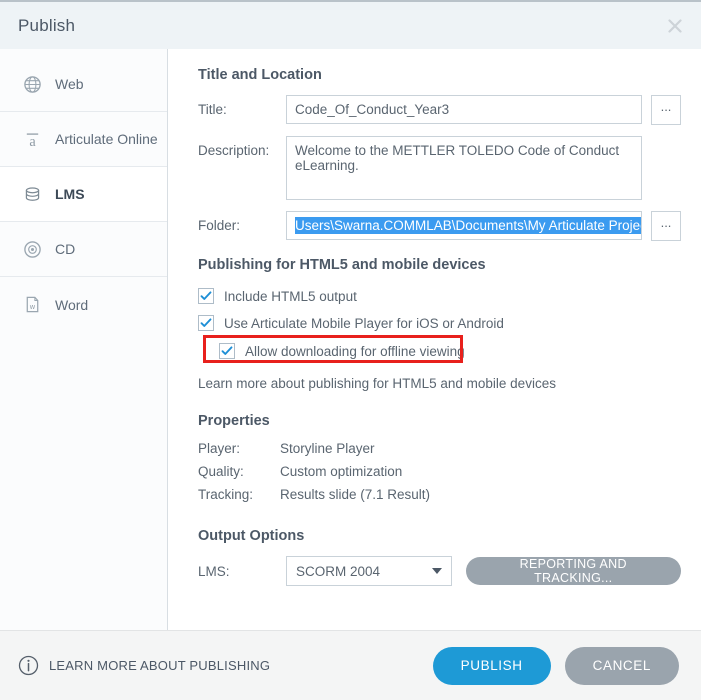 The width and height of the screenshot is (701, 700). What do you see at coordinates (234, 421) in the screenshot?
I see `section-properties-heading: Properties` at bounding box center [234, 421].